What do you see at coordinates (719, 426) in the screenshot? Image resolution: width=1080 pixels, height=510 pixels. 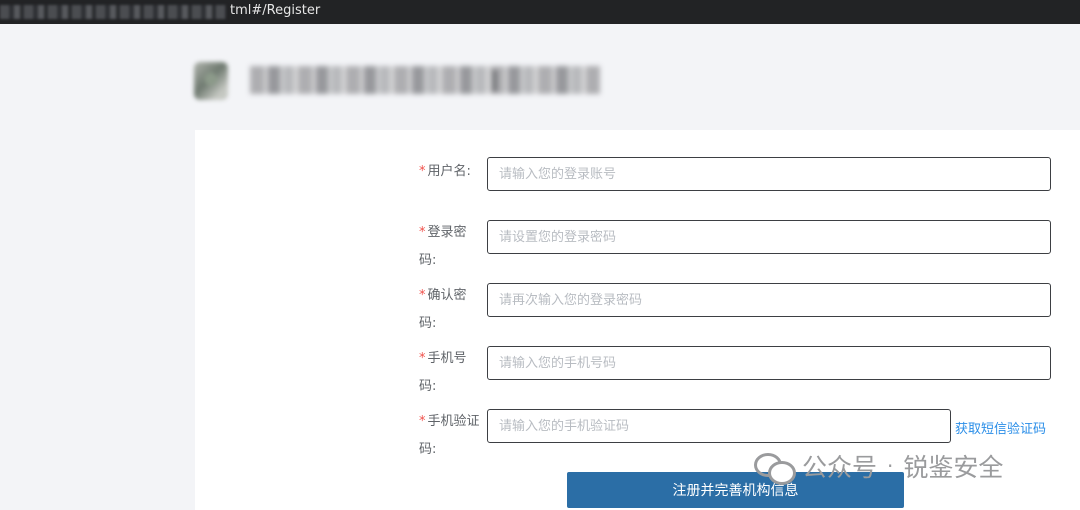 I see `sms-code-input` at bounding box center [719, 426].